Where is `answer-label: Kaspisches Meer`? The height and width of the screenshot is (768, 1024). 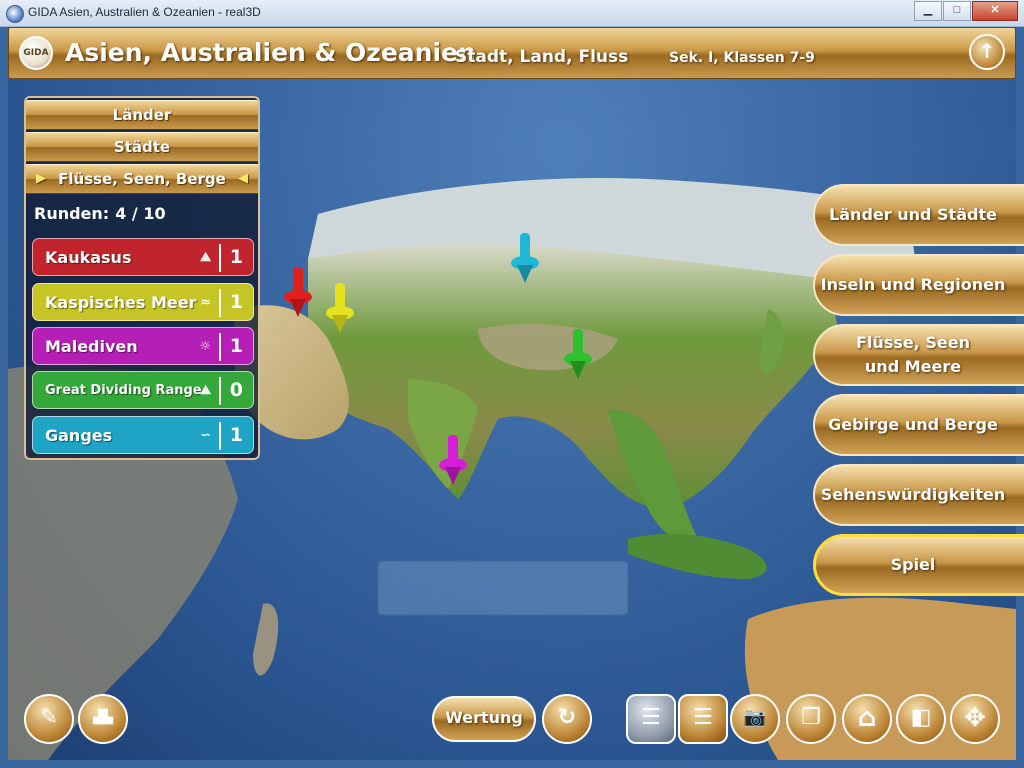 answer-label: Kaspisches Meer is located at coordinates (121, 302).